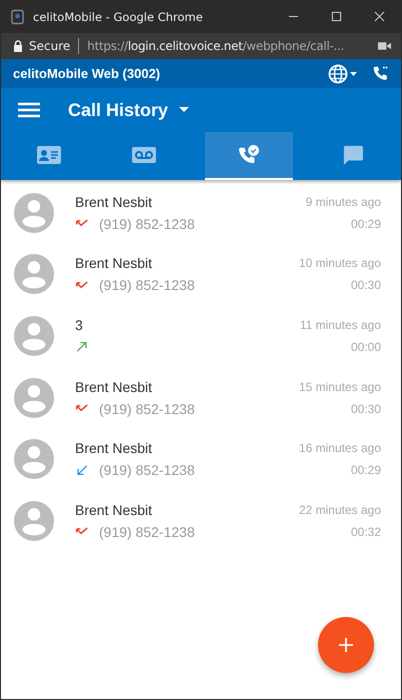 The height and width of the screenshot is (700, 402). I want to click on add-button, so click(346, 645).